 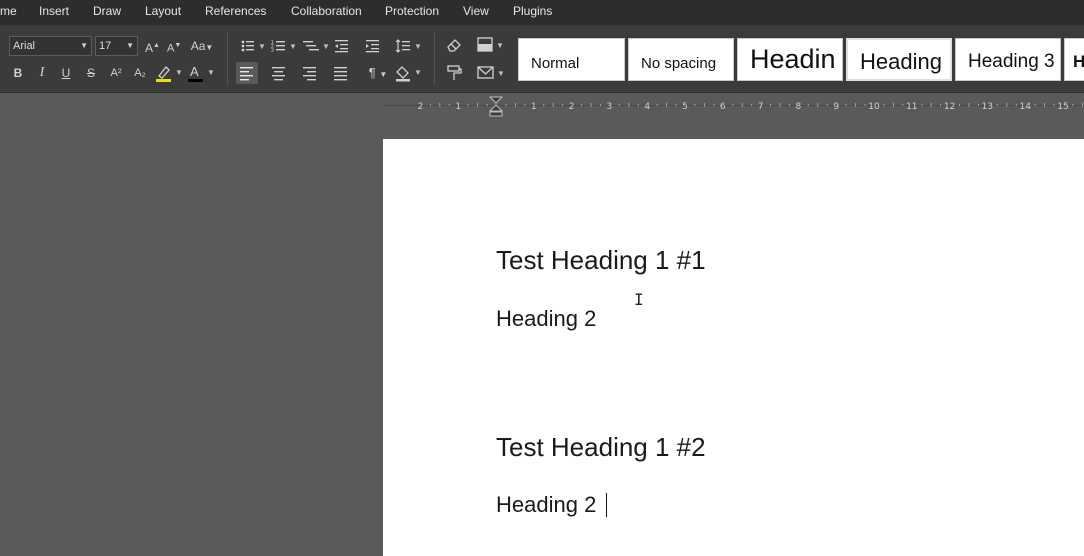 I want to click on multilevel-list-button: ▼, so click(x=317, y=46).